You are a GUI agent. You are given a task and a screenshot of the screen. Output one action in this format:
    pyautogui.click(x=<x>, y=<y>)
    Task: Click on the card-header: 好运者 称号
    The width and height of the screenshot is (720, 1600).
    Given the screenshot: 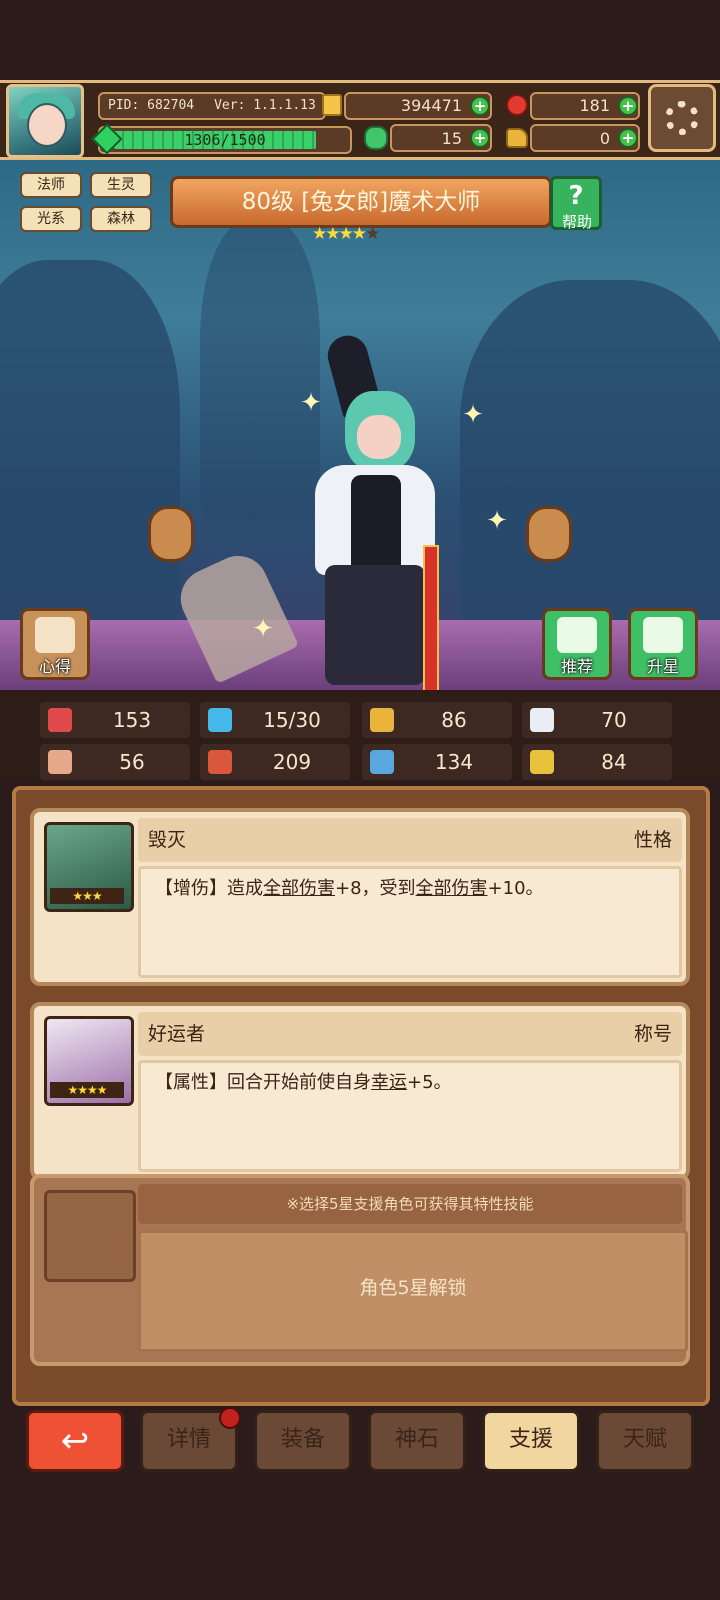 What is the action you would take?
    pyautogui.click(x=410, y=1034)
    